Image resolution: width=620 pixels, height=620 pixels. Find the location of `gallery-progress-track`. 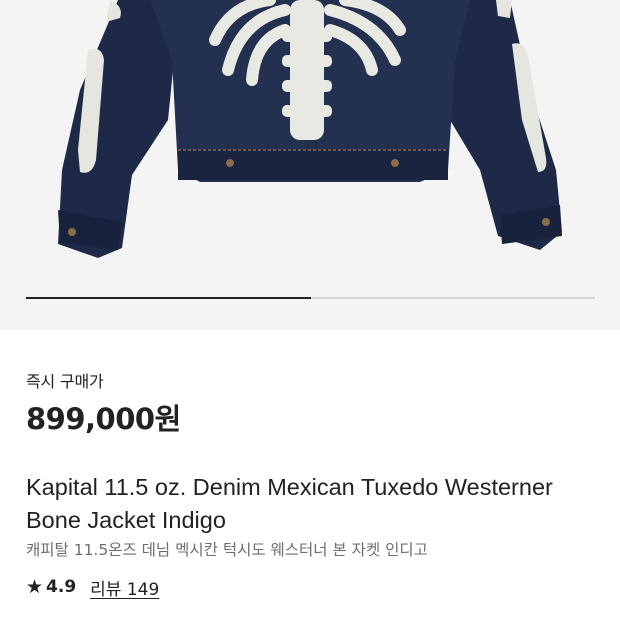

gallery-progress-track is located at coordinates (310, 298).